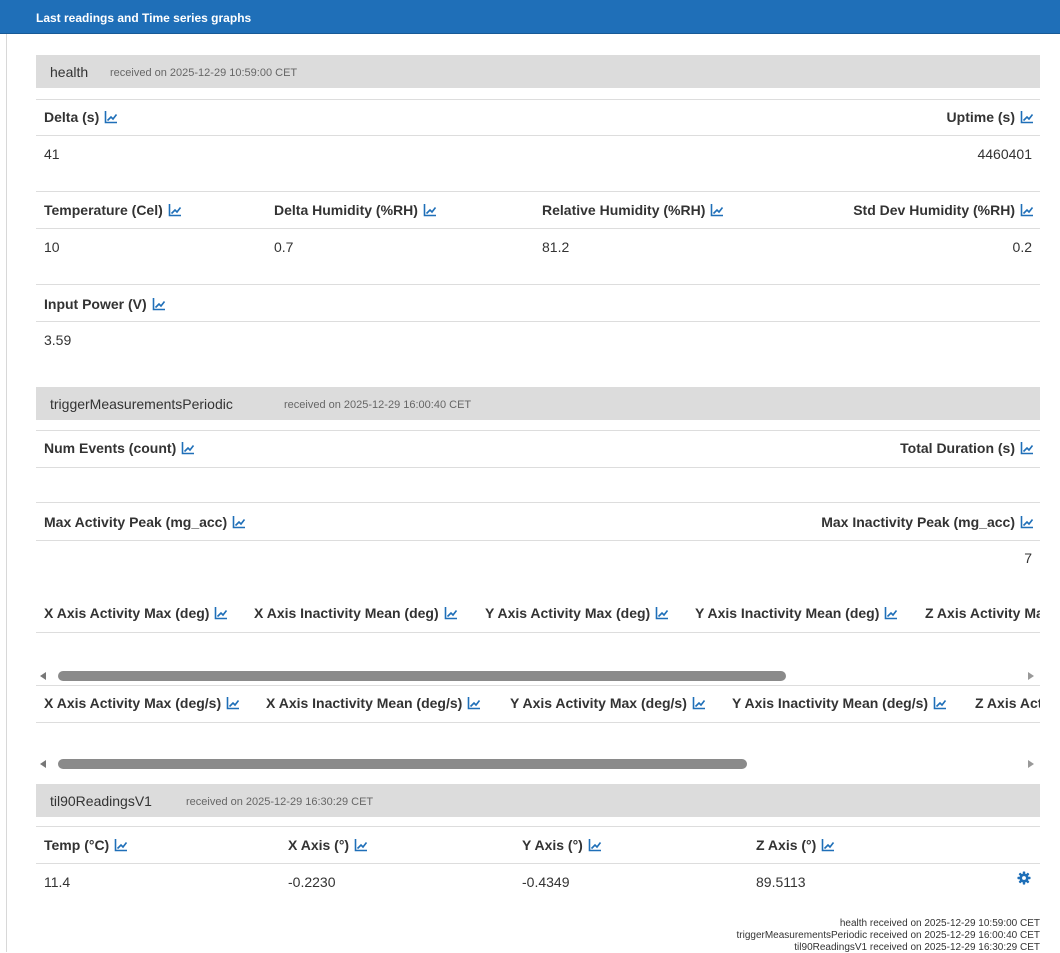  I want to click on label-text: Max Inactivity Peak (mg_acc), so click(918, 522).